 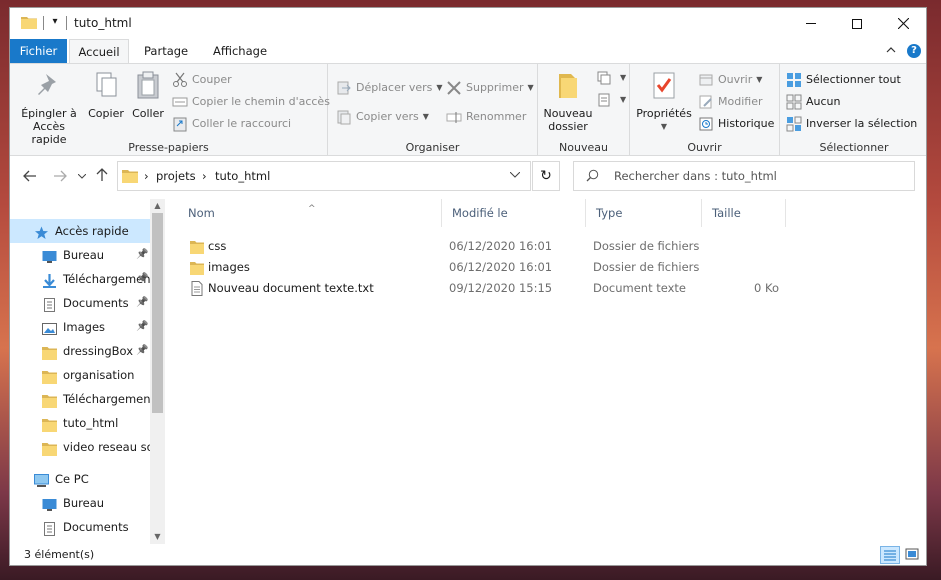 What do you see at coordinates (80, 447) in the screenshot?
I see `nav-item-video-reseau-social: video reseau social` at bounding box center [80, 447].